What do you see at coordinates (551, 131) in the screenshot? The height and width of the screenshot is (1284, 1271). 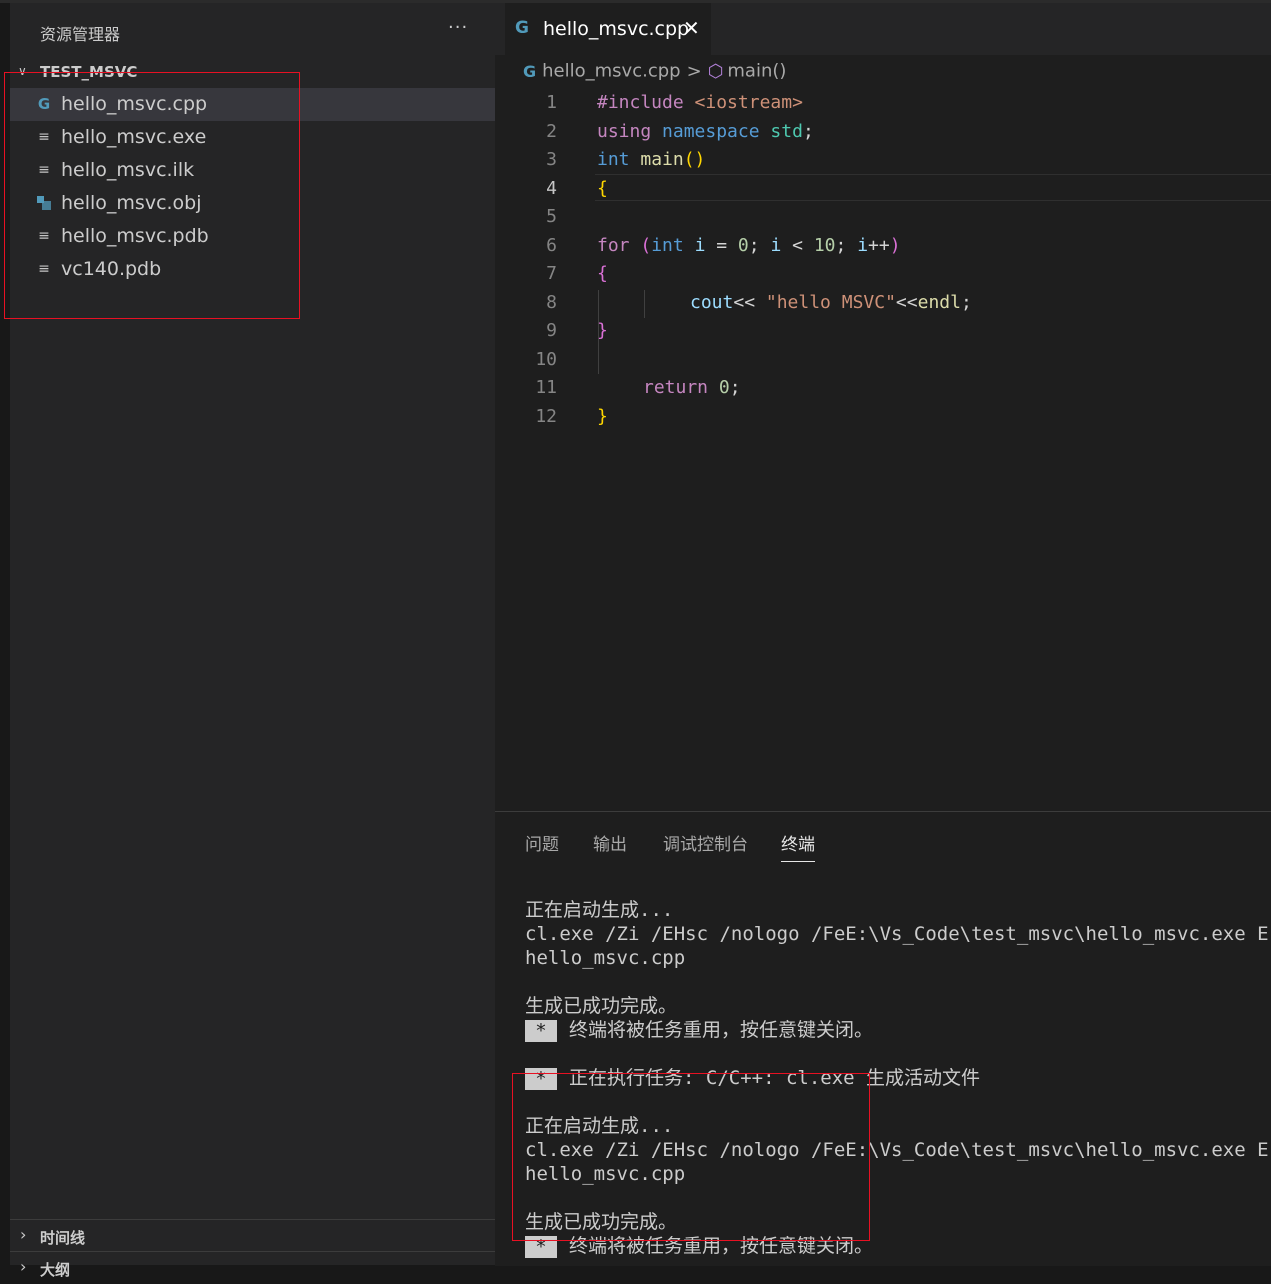 I see `line-number: 2` at bounding box center [551, 131].